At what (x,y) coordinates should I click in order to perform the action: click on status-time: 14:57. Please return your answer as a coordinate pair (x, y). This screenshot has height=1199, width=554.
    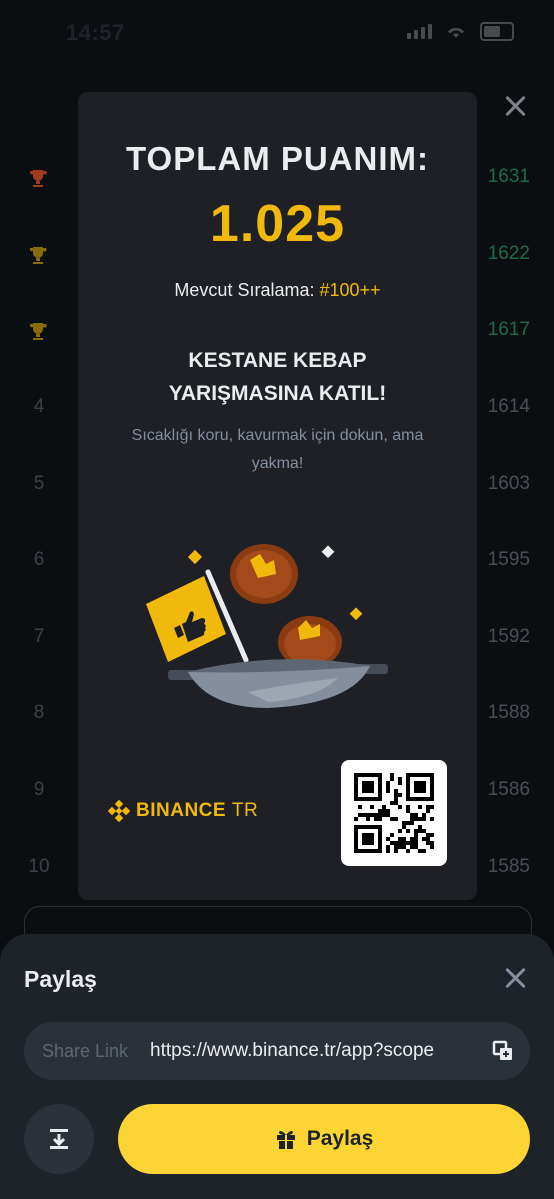
    Looking at the image, I should click on (95, 32).